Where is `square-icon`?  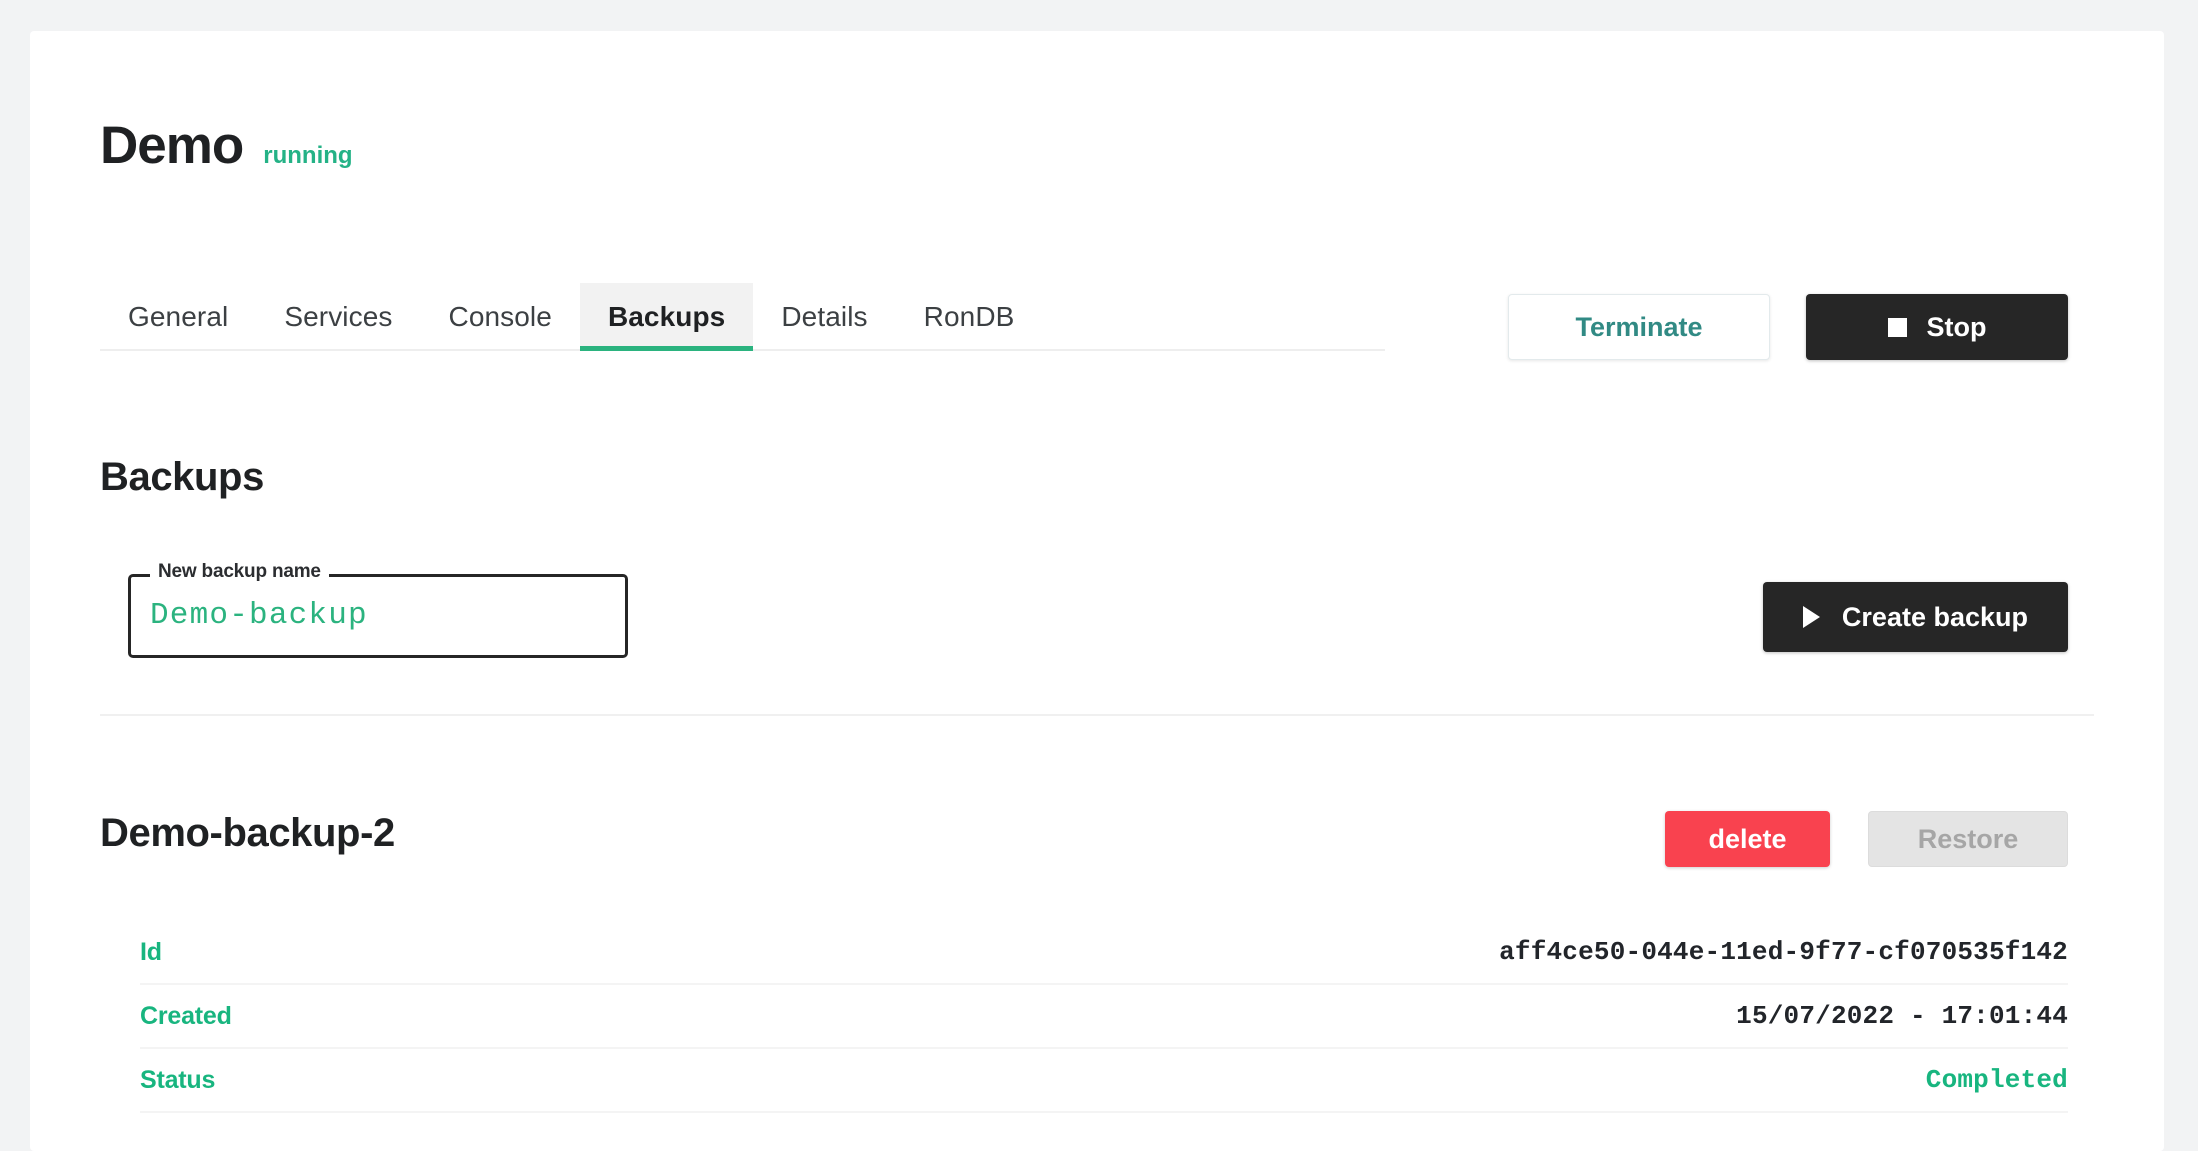 square-icon is located at coordinates (1897, 327).